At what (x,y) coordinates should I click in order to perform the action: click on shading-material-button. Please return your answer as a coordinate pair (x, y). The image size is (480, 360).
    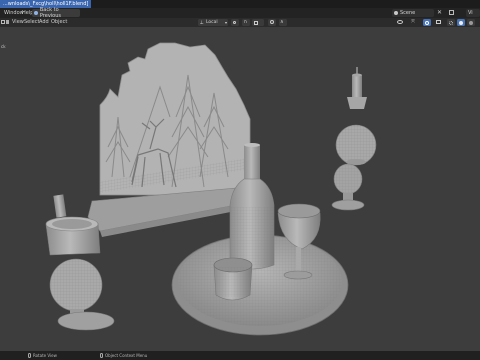
    Looking at the image, I should click on (471, 22).